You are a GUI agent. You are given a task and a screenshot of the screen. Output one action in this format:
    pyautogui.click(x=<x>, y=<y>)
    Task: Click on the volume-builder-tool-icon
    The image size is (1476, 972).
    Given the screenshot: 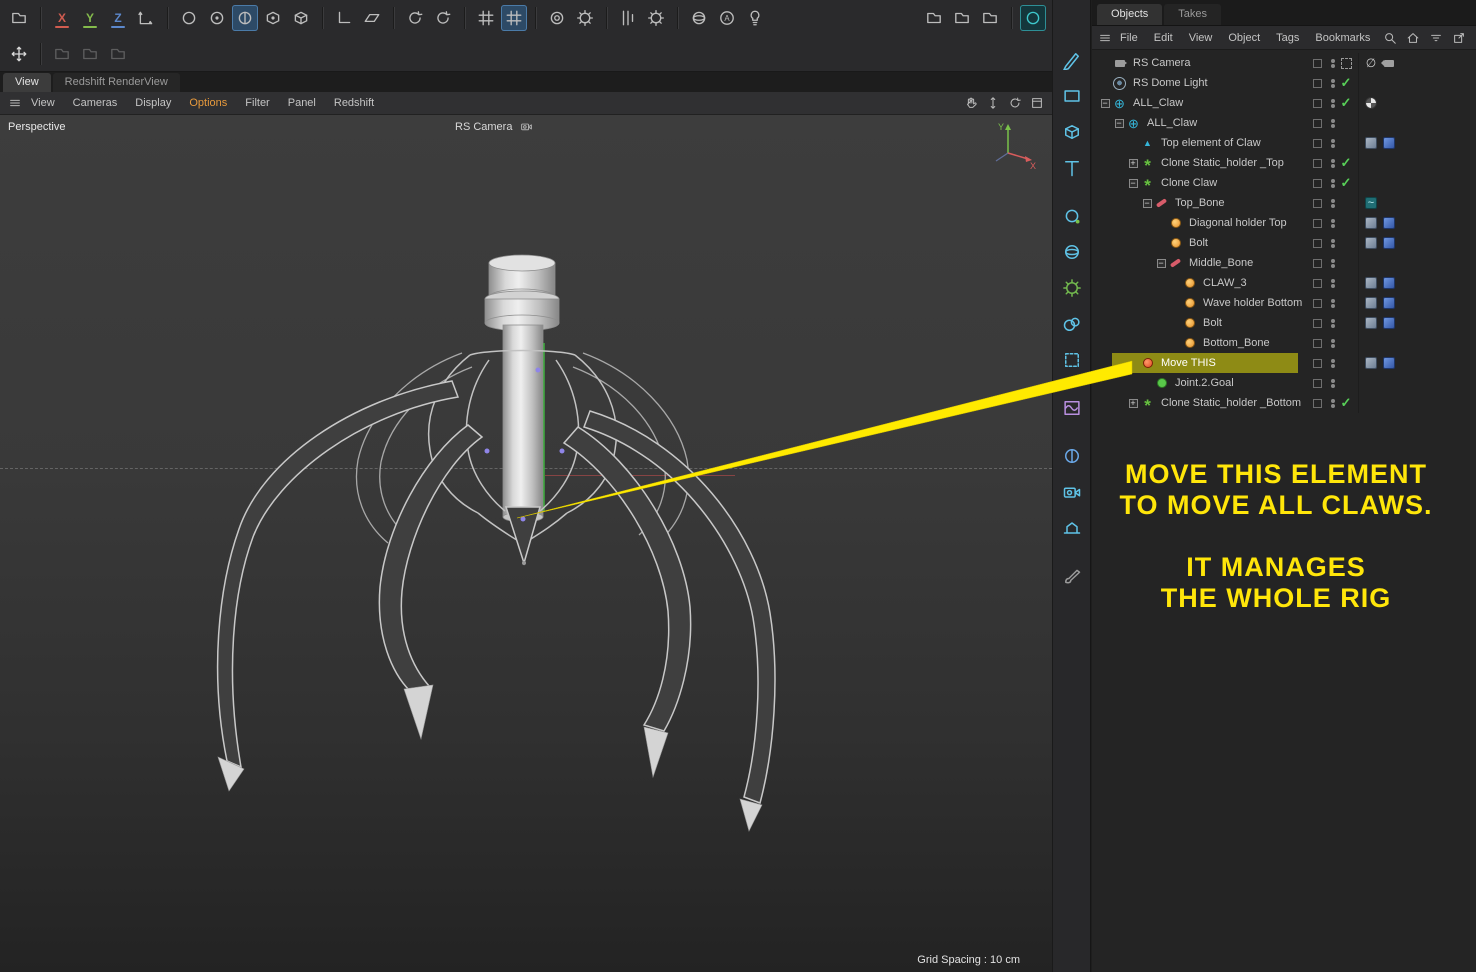 What is the action you would take?
    pyautogui.click(x=1072, y=324)
    